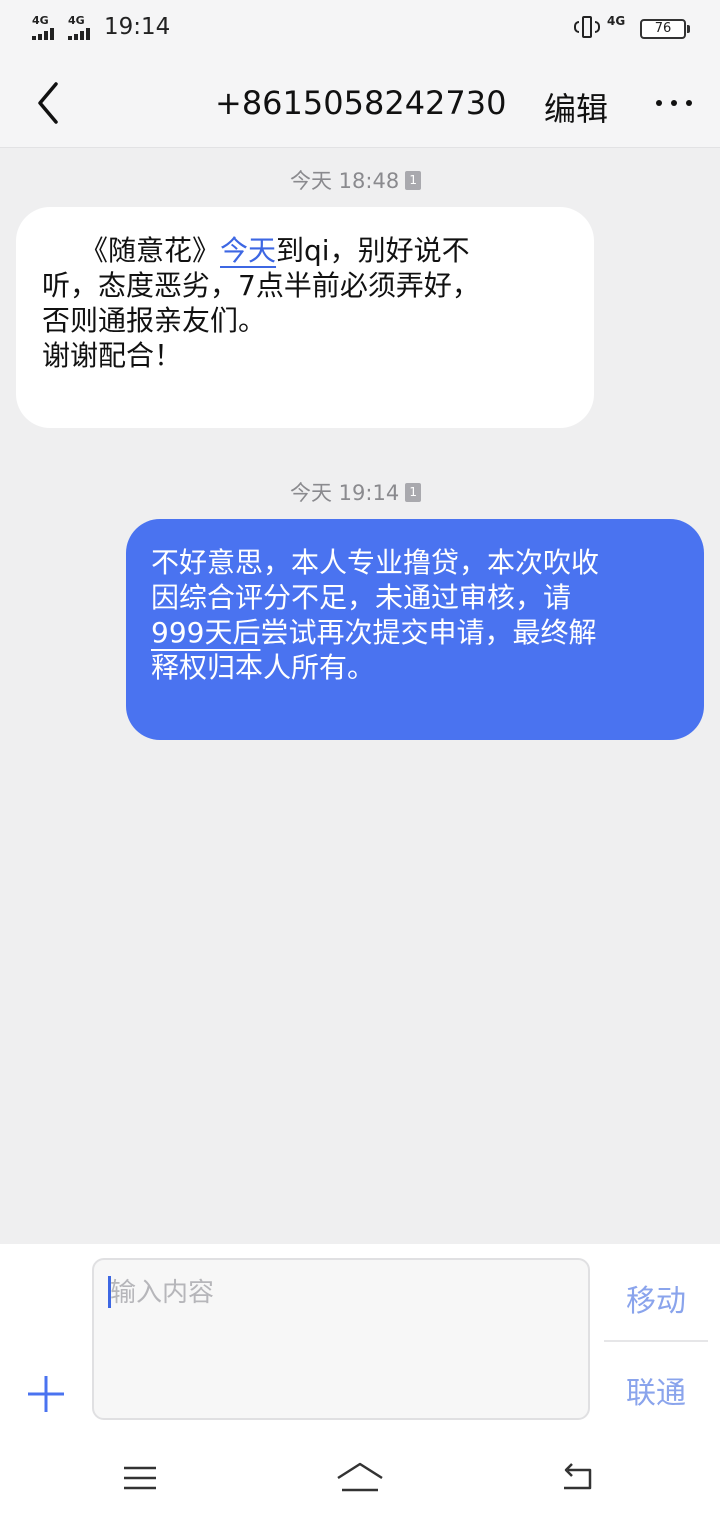  Describe the element at coordinates (616, 21) in the screenshot. I see `network-indicator: 4G` at that location.